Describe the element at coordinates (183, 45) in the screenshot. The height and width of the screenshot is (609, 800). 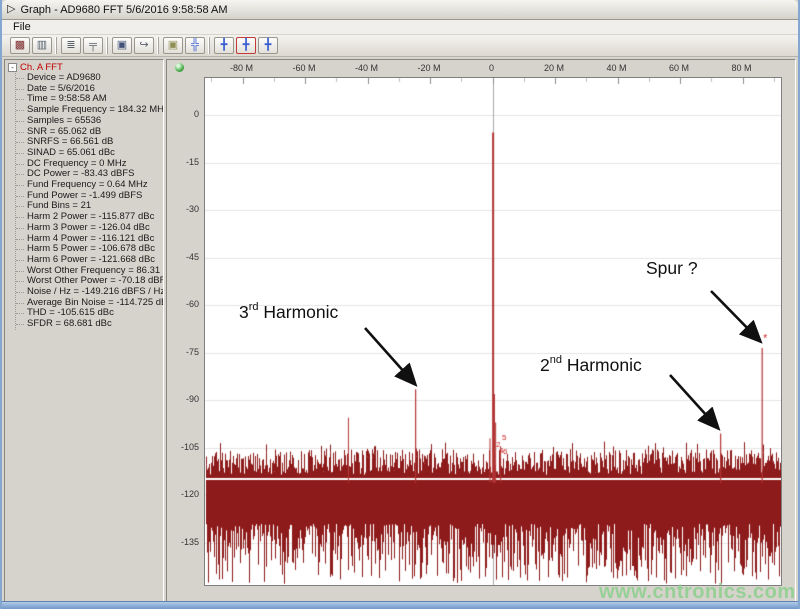
I see `toolbar-group: ▣ ╬` at that location.